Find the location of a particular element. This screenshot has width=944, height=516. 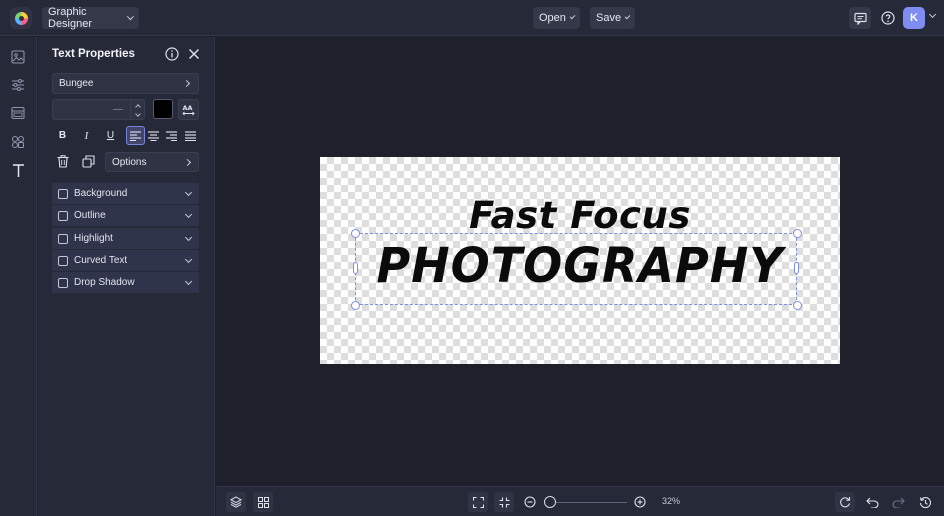

actual-size-button is located at coordinates (504, 502).